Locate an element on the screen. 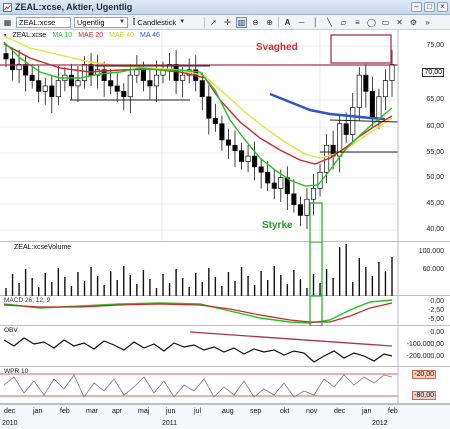 This screenshot has width=450, height=429. price-axis-tick: 55,00 is located at coordinates (435, 152).